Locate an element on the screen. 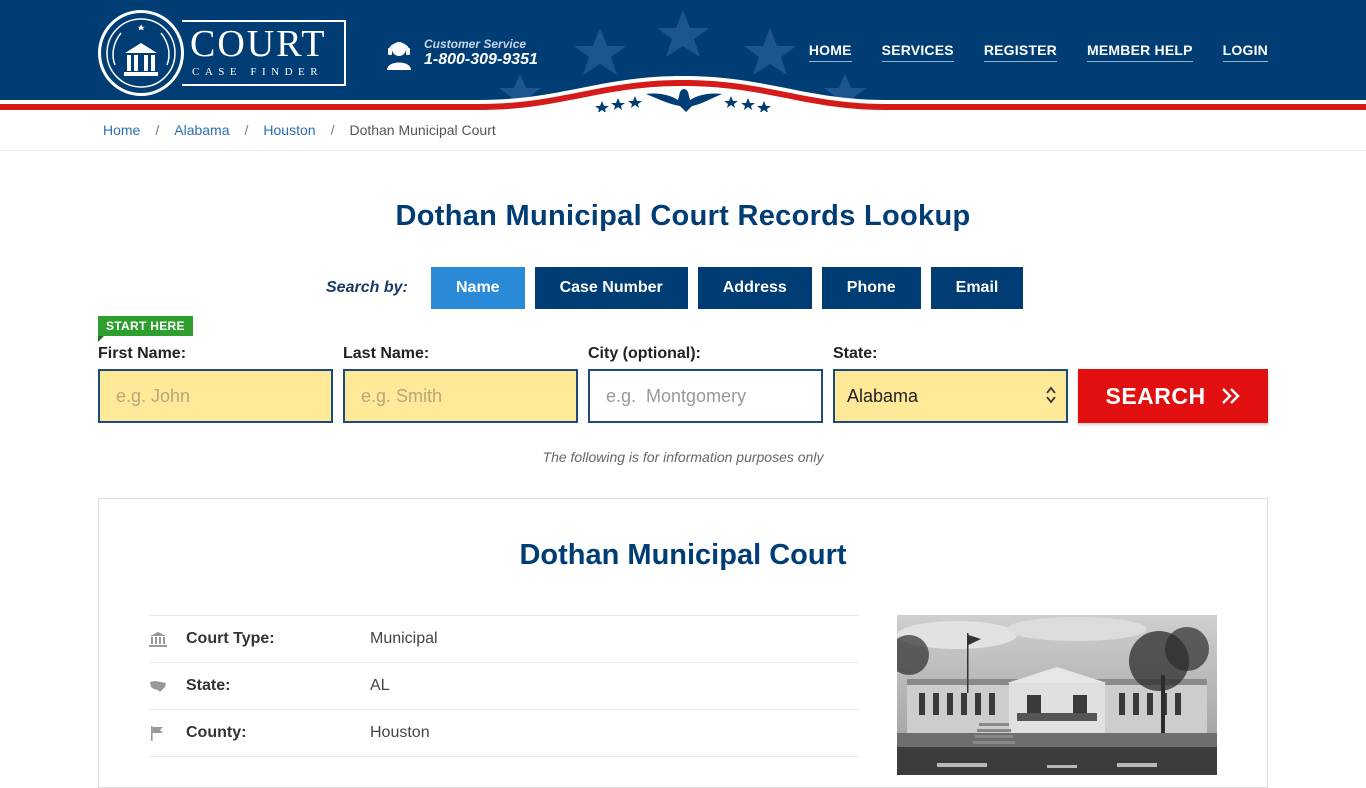 Image resolution: width=1366 pixels, height=788 pixels. nav-member-help: MEMBER HELP is located at coordinates (1140, 52).